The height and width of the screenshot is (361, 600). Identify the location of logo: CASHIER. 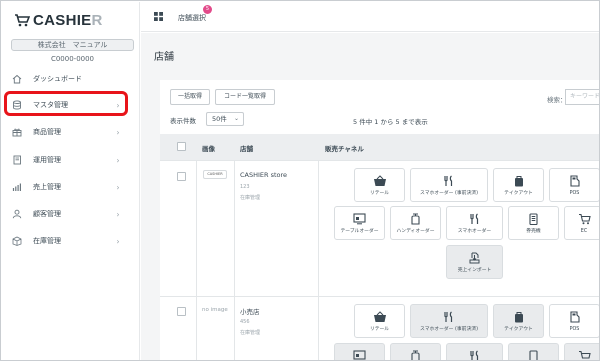
(58, 20).